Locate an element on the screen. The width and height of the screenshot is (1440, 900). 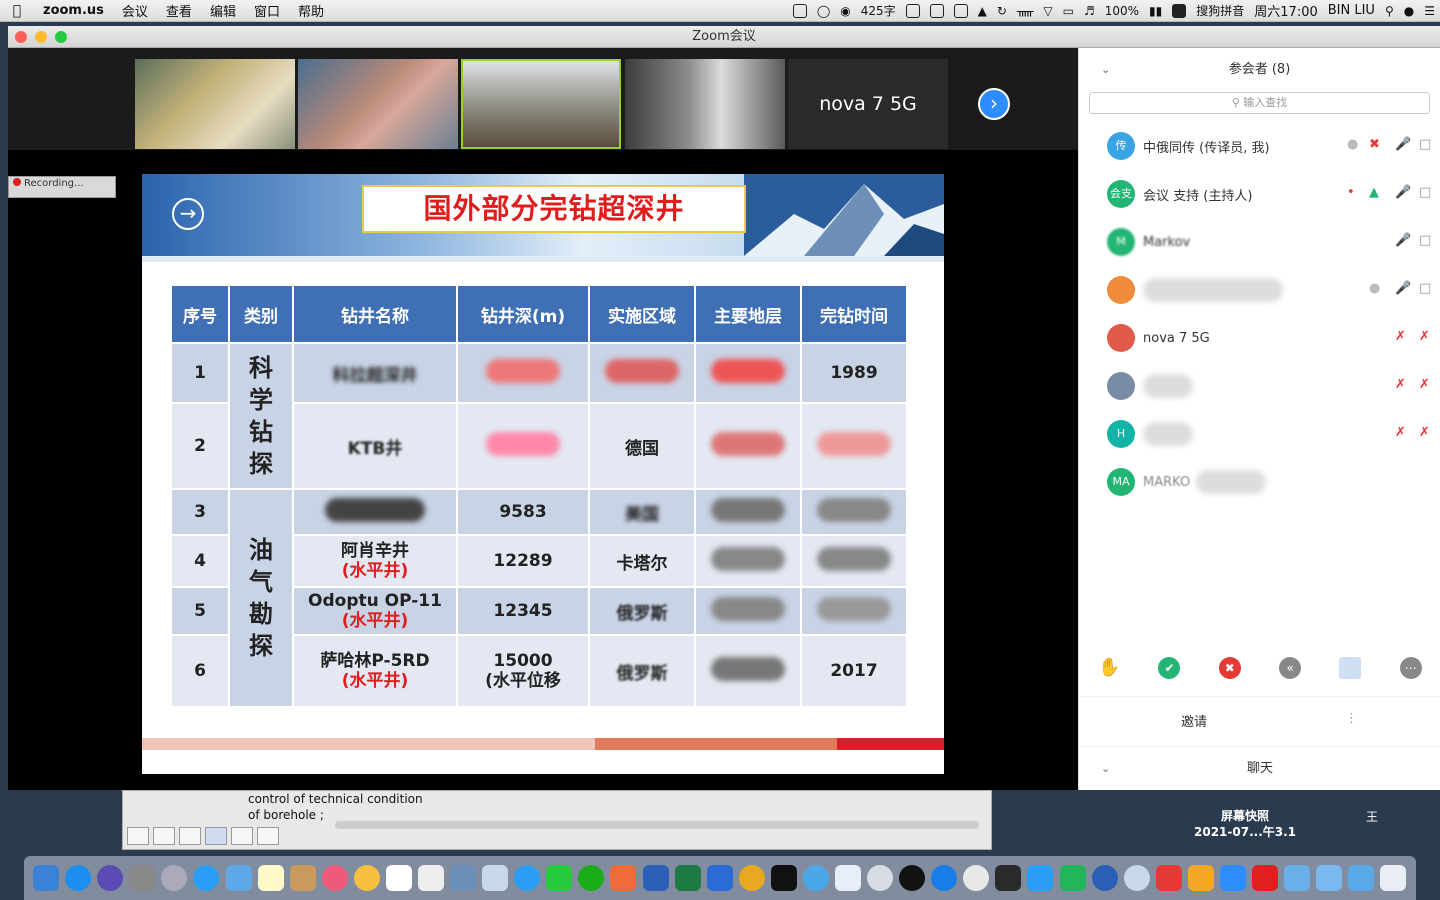
finder-icon is located at coordinates (46, 878).